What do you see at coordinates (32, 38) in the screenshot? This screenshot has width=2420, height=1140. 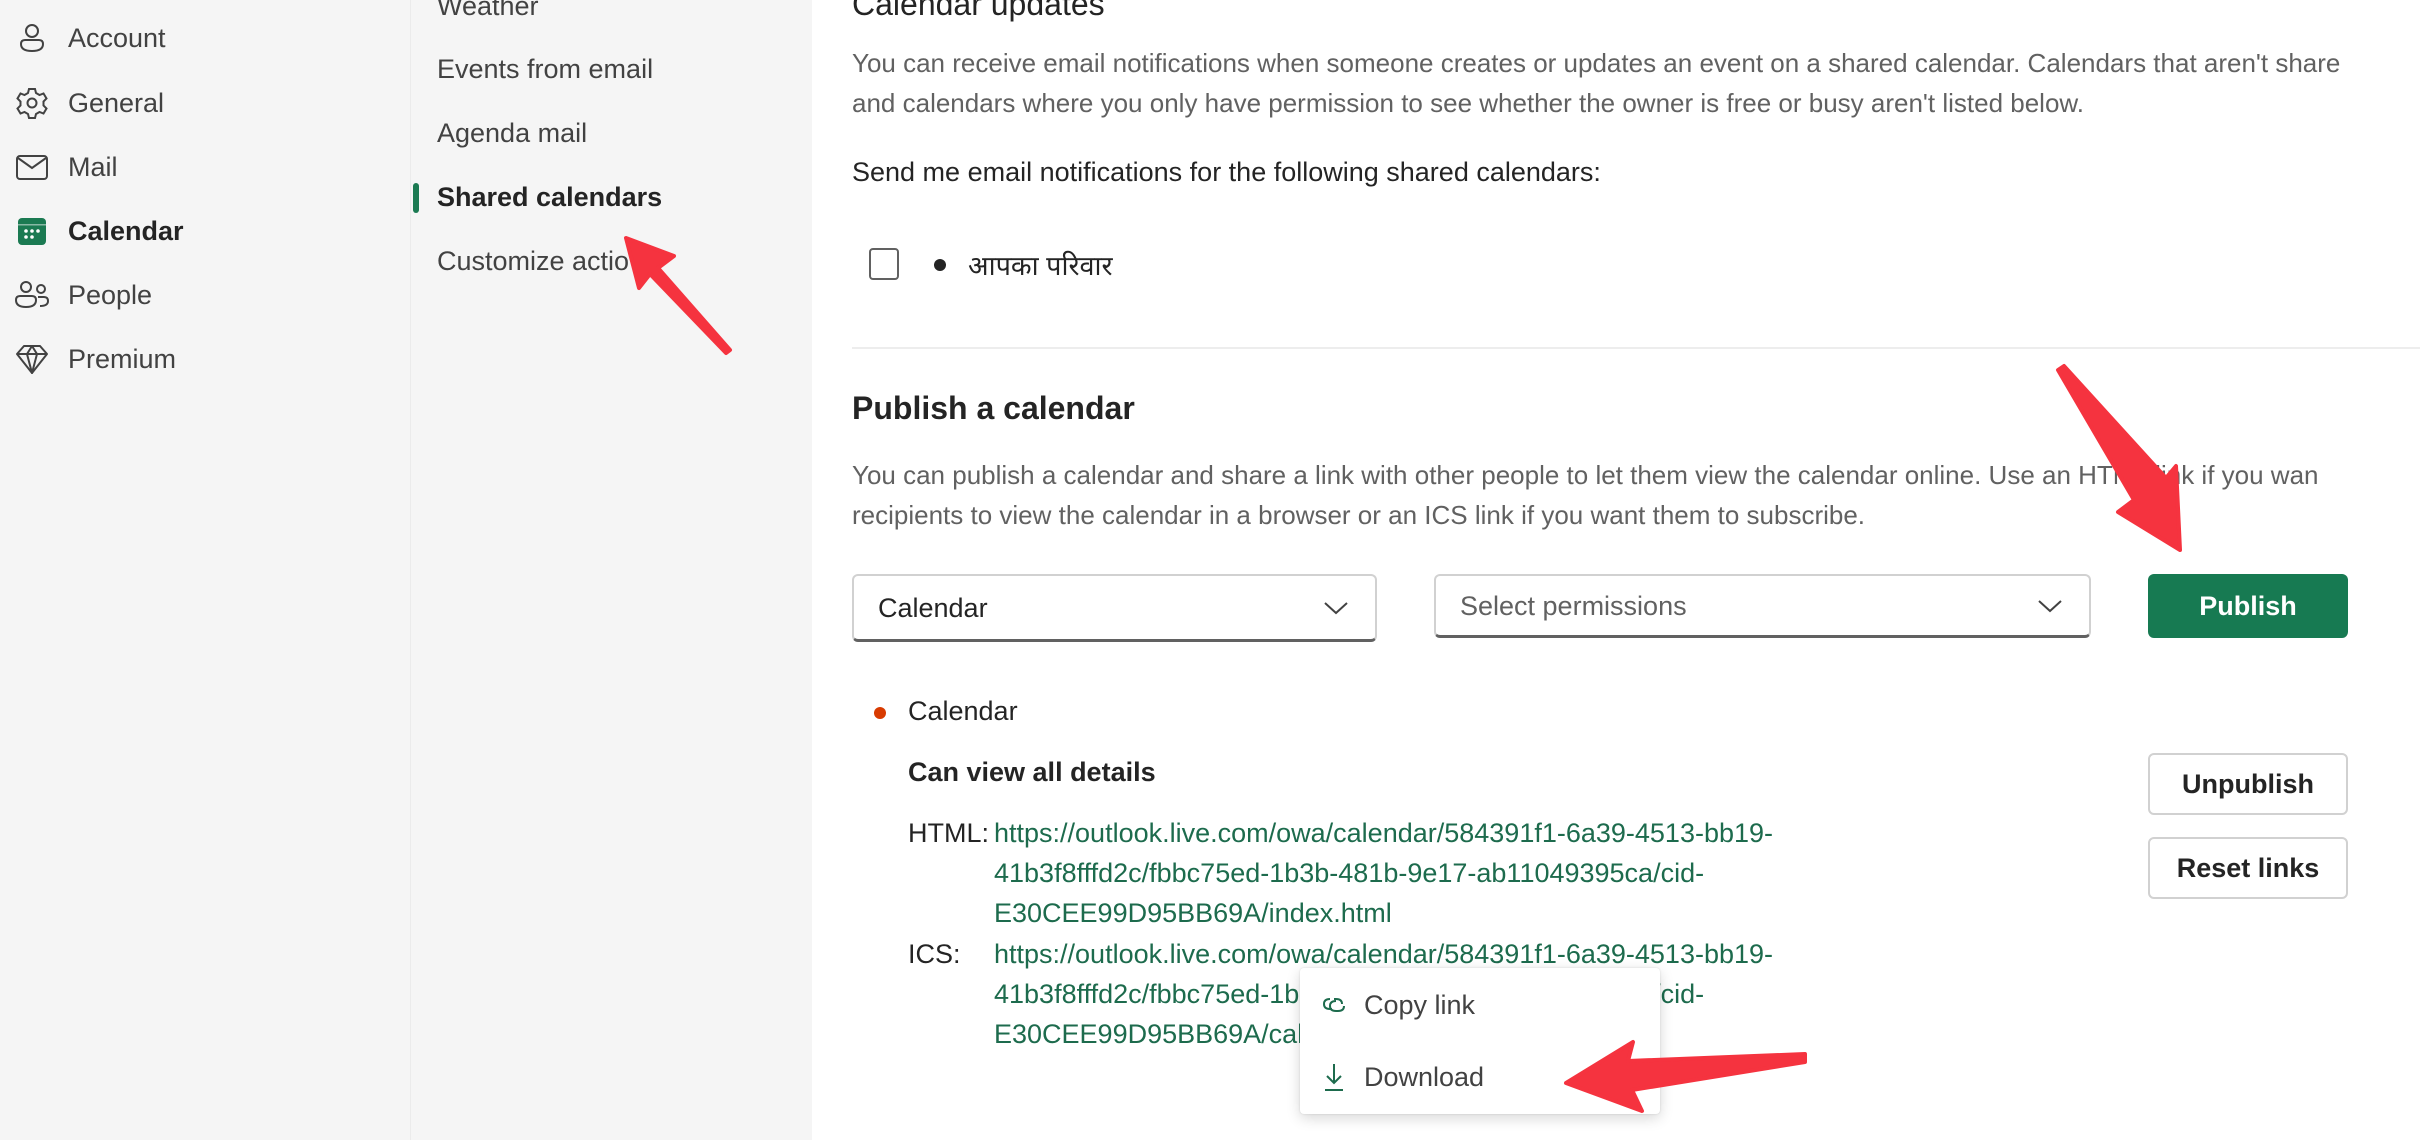 I see `person-icon` at bounding box center [32, 38].